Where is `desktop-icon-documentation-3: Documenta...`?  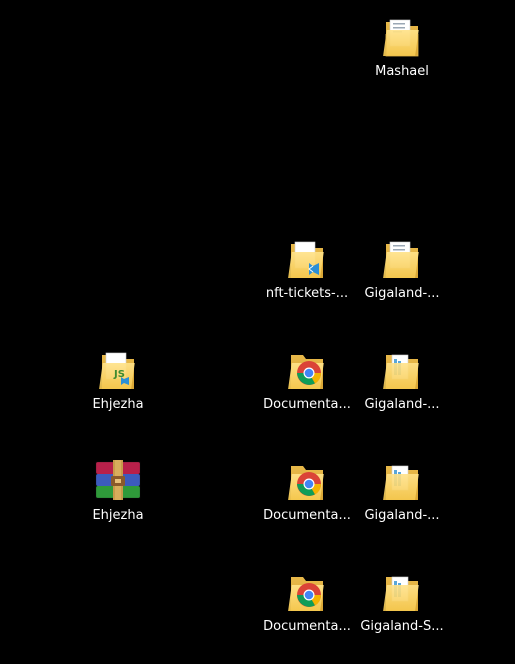 desktop-icon-documentation-3: Documenta... is located at coordinates (307, 616).